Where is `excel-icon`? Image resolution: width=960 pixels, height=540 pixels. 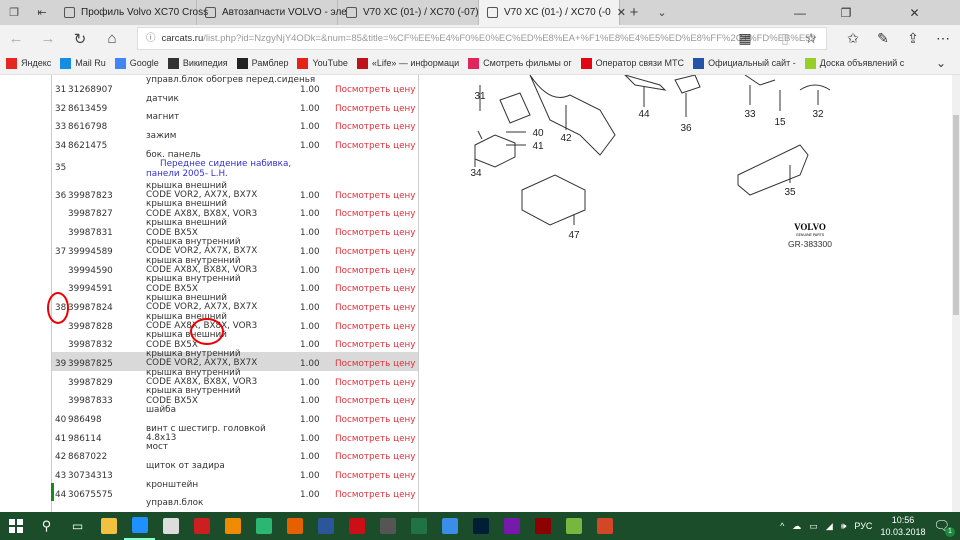
excel-icon is located at coordinates (418, 526).